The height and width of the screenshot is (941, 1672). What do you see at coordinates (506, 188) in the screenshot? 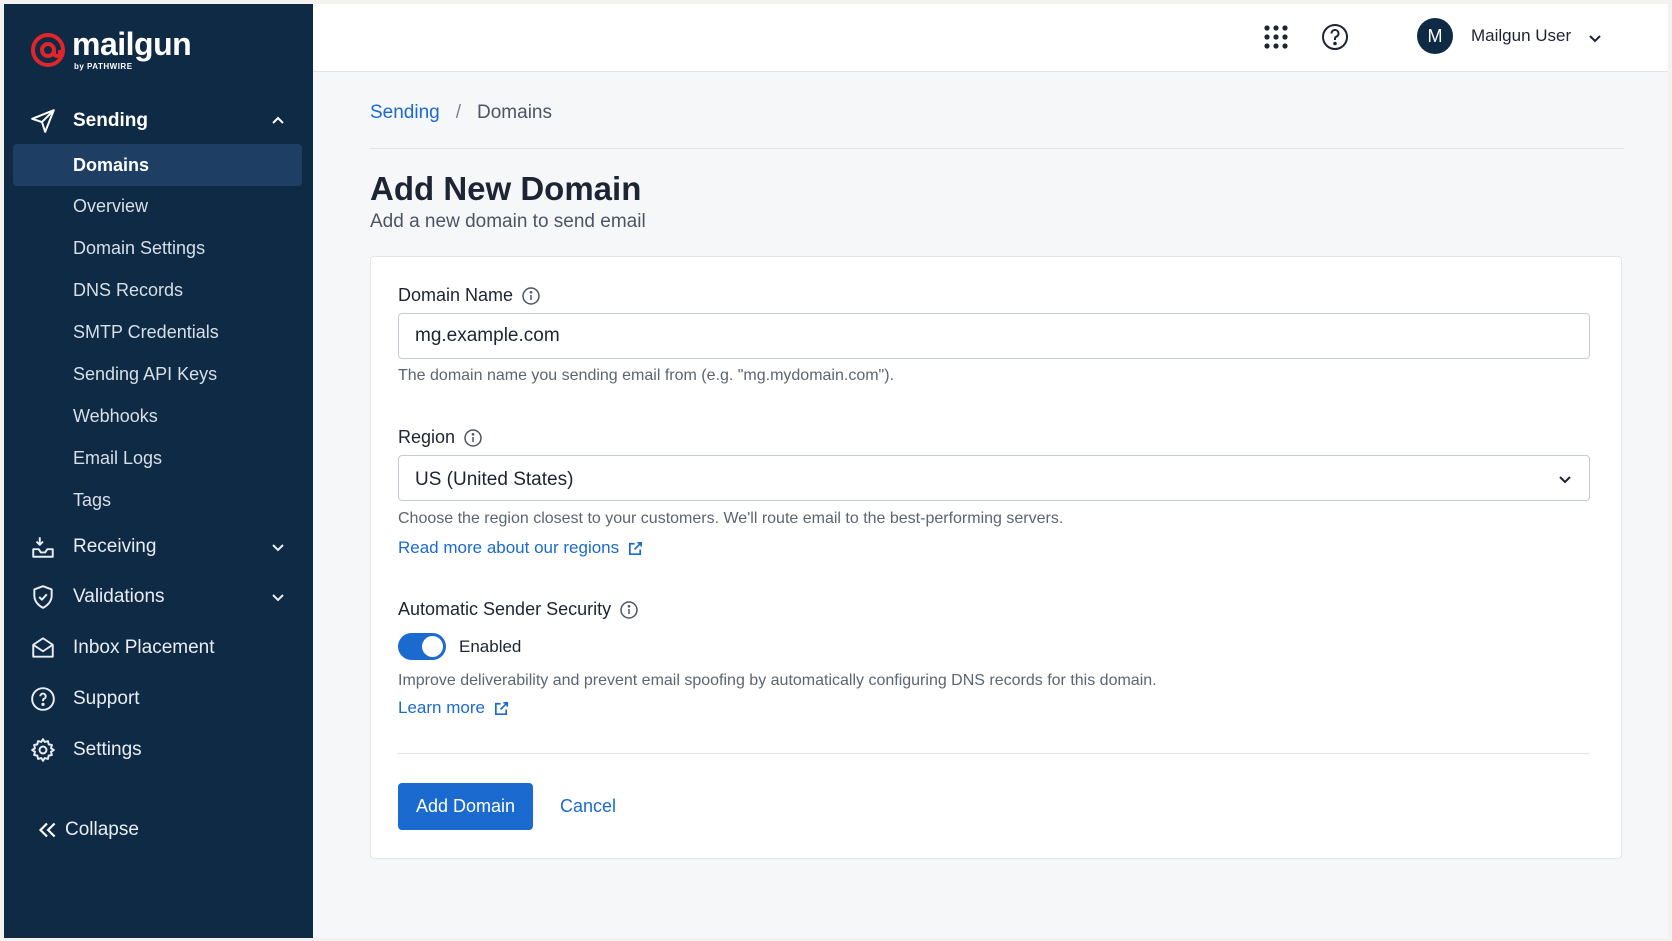
I see `page-title: Add New Domain` at bounding box center [506, 188].